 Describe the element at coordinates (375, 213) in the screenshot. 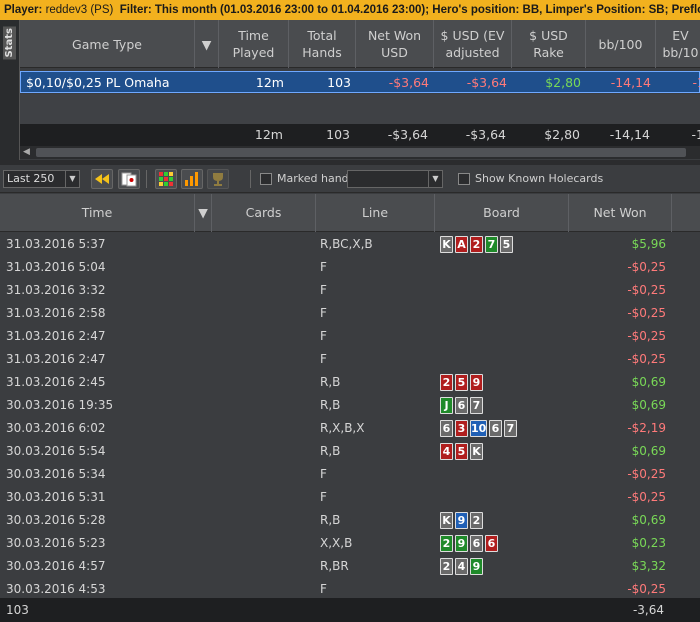

I see `col-line: Line` at that location.